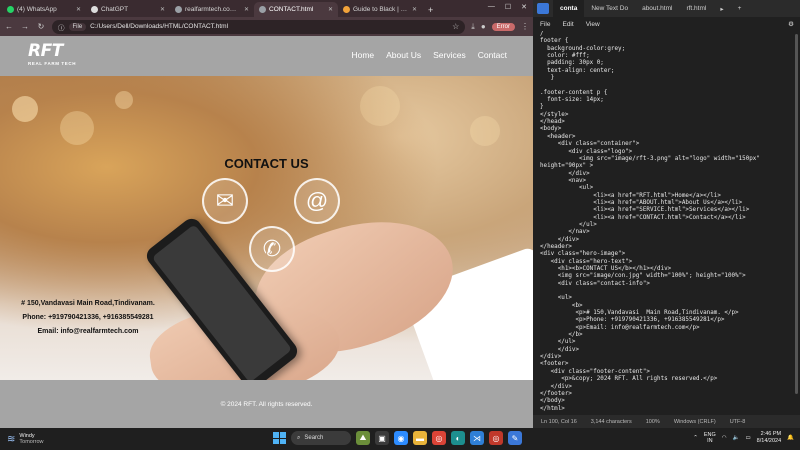 Image resolution: width=800 pixels, height=450 pixels. Describe the element at coordinates (668, 100) in the screenshot. I see `code-line: font-size: 14px;` at that location.